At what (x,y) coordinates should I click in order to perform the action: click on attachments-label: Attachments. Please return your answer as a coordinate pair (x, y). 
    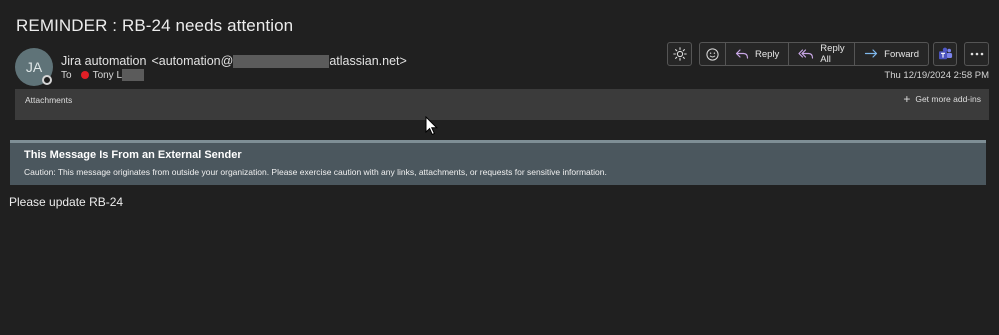
    Looking at the image, I should click on (49, 100).